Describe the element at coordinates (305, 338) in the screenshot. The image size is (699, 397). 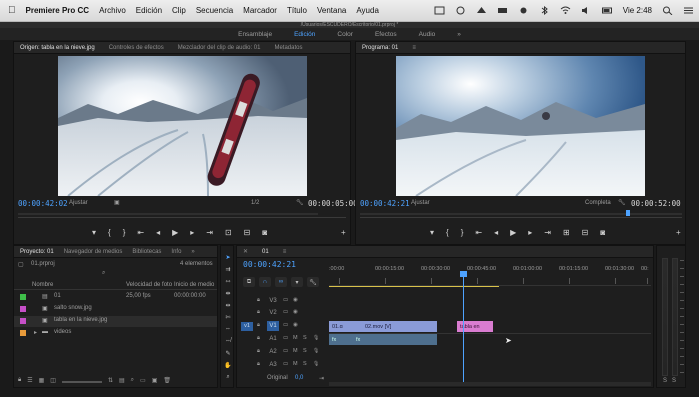
I see `solo-button: S` at that location.